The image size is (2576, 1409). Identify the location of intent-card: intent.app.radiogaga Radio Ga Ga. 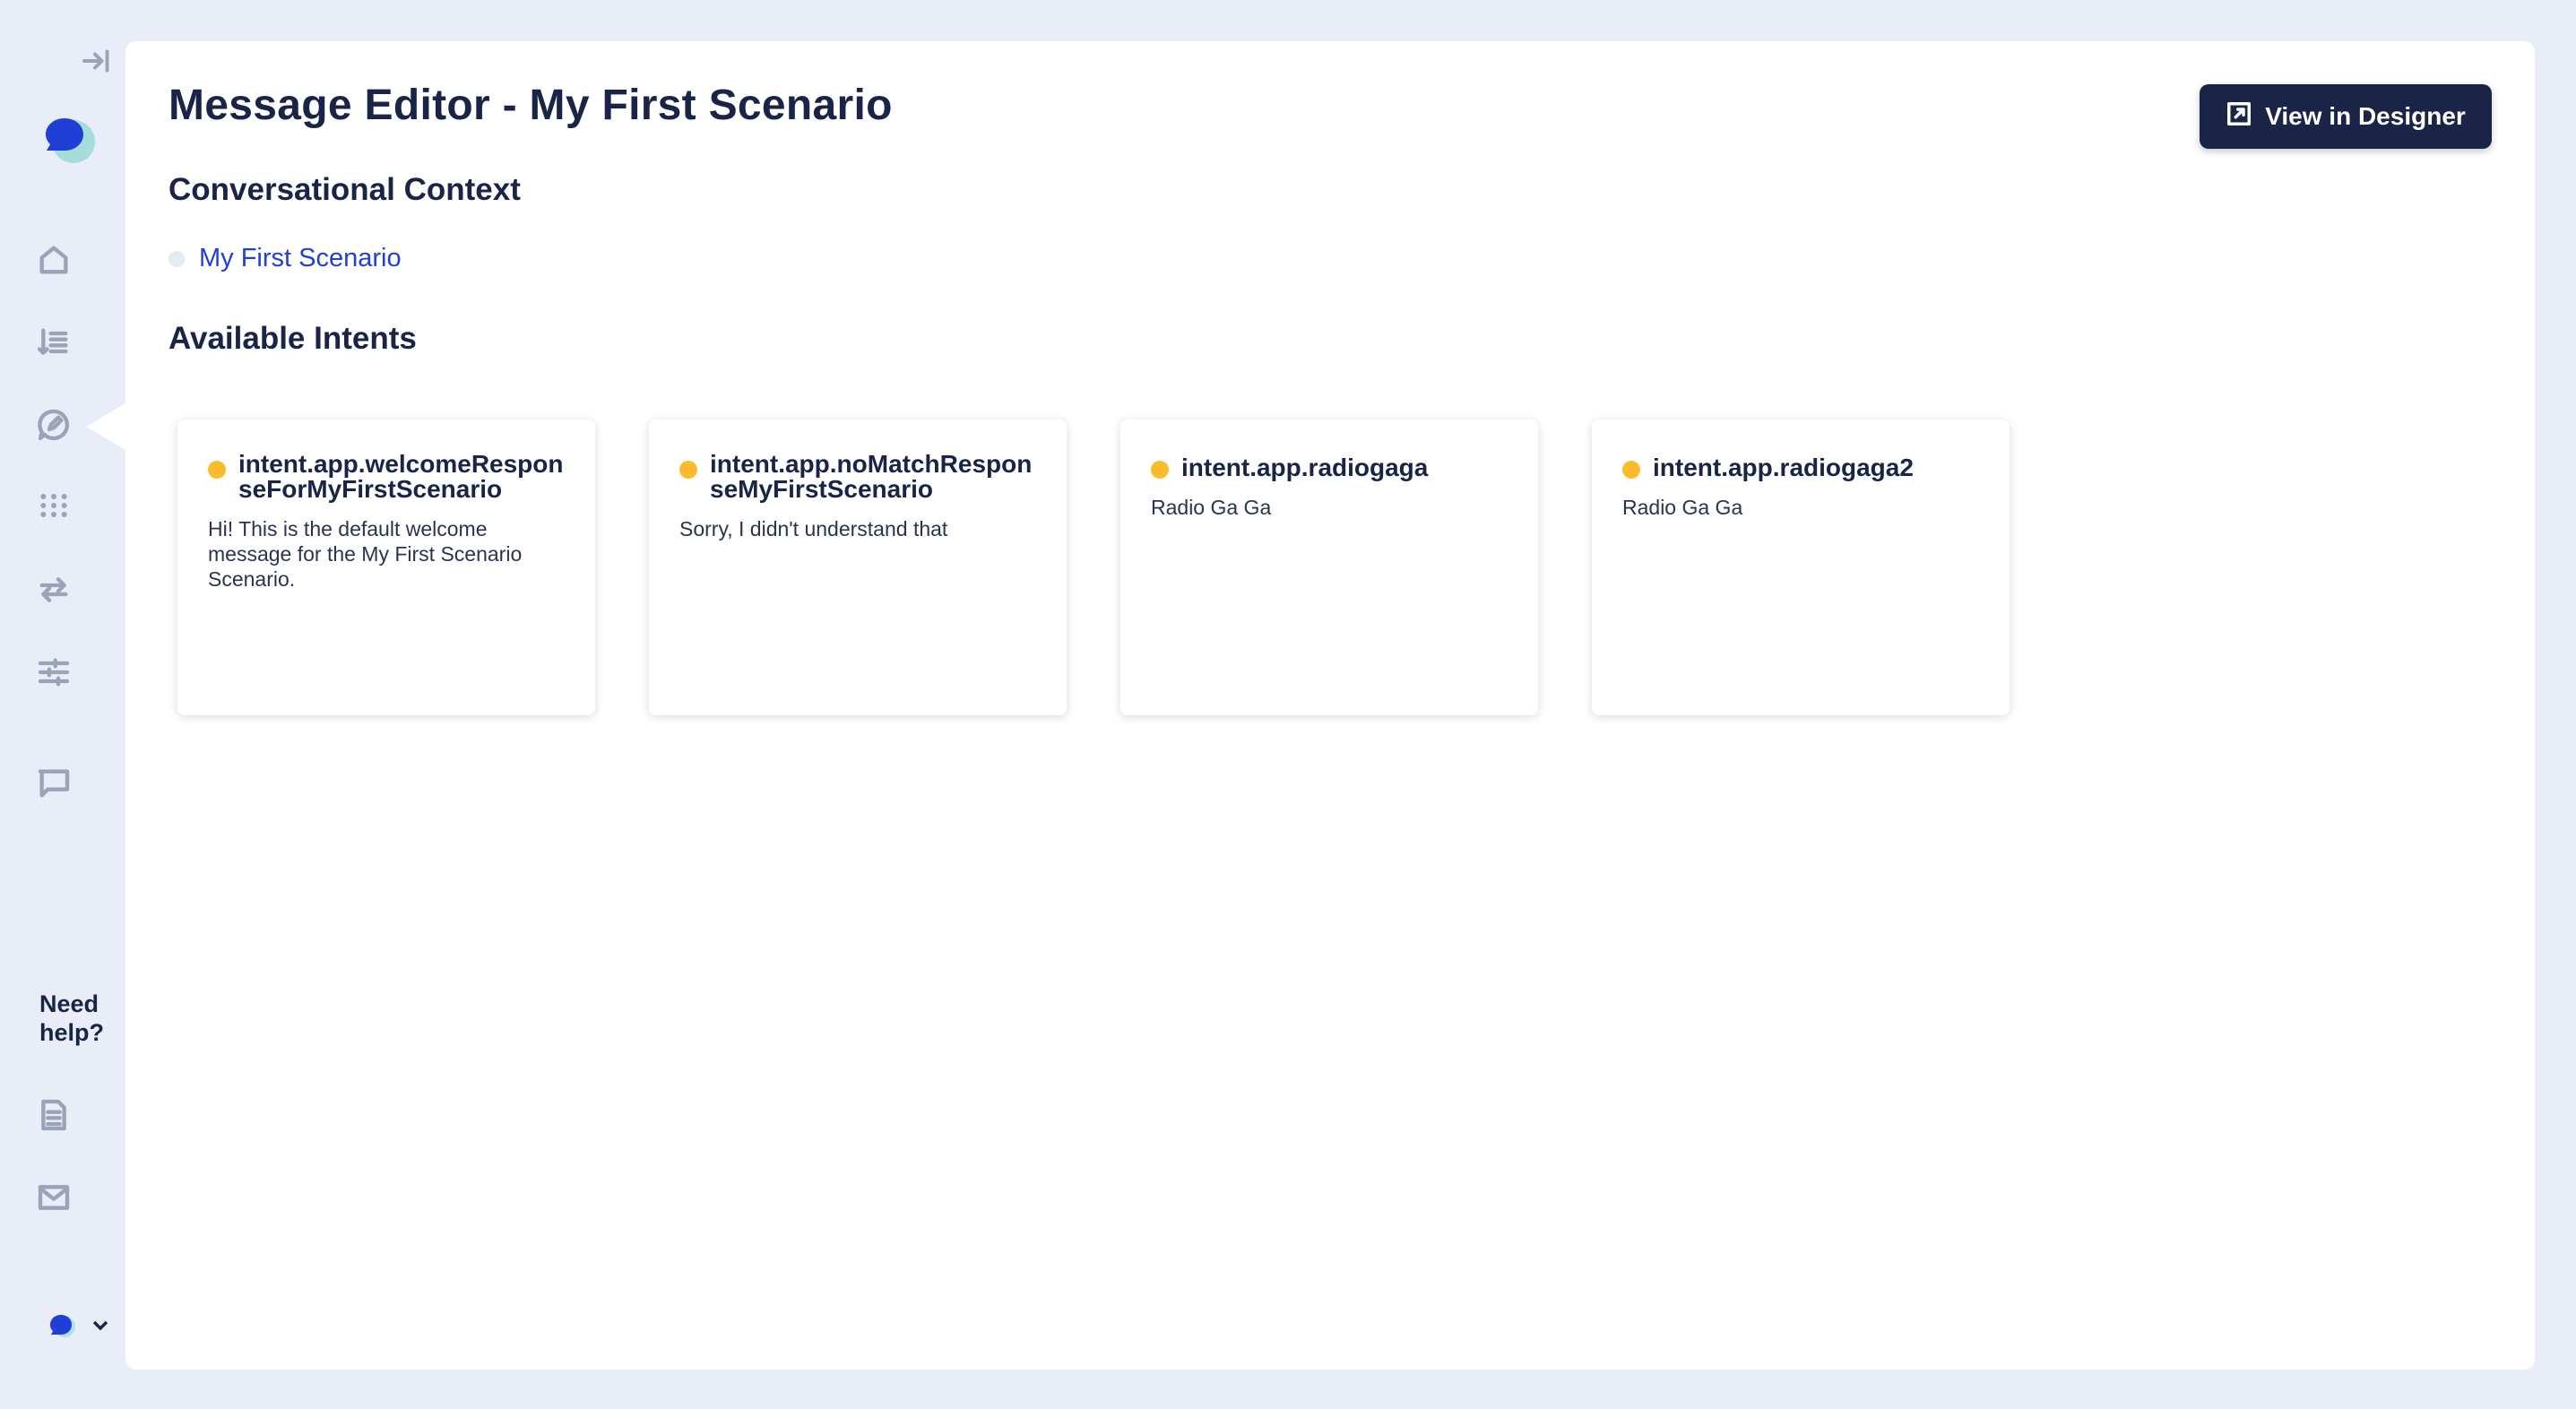
(1329, 567).